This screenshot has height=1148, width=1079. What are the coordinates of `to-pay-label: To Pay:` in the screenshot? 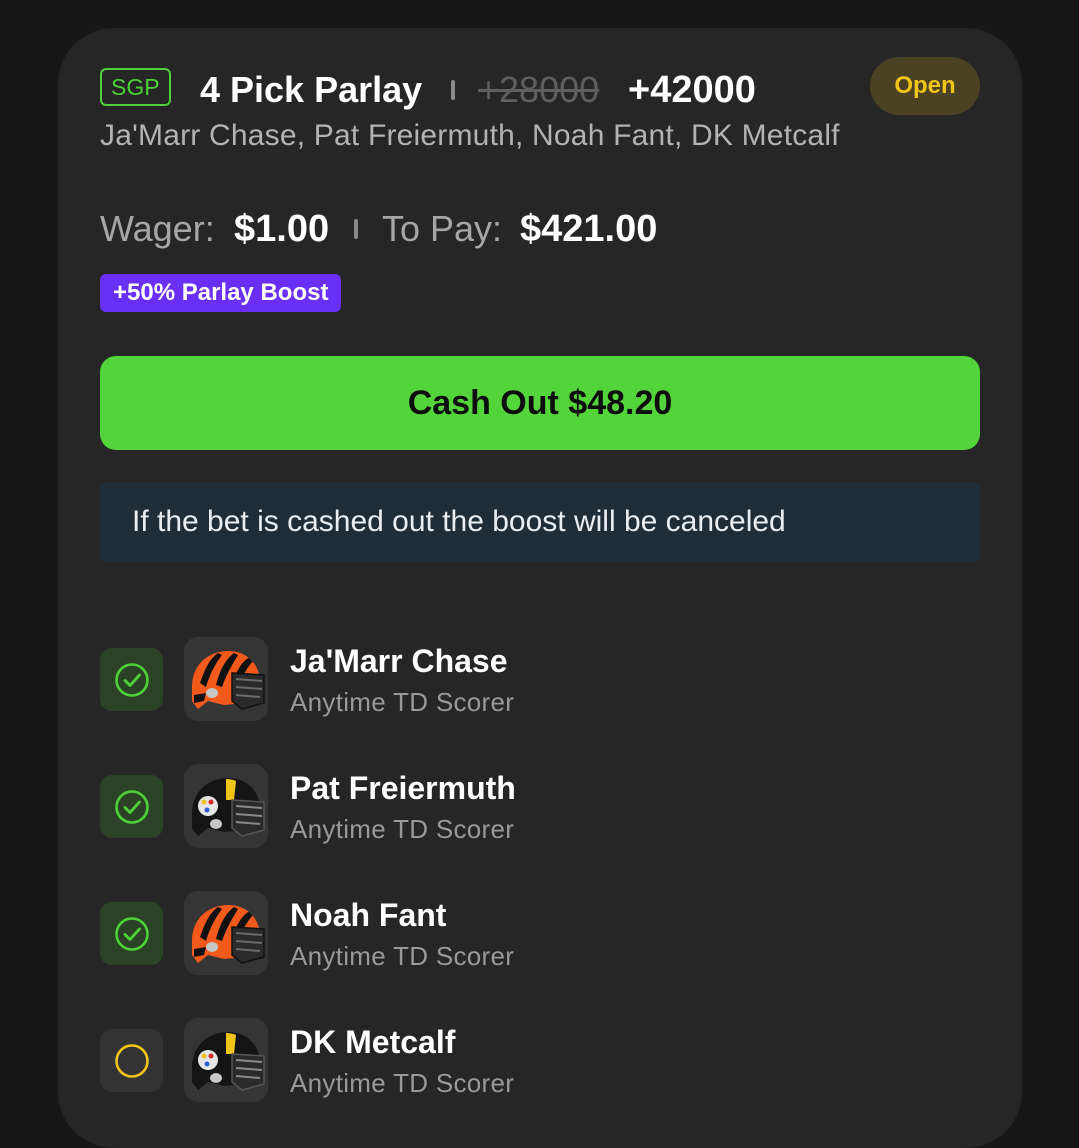 It's located at (442, 228).